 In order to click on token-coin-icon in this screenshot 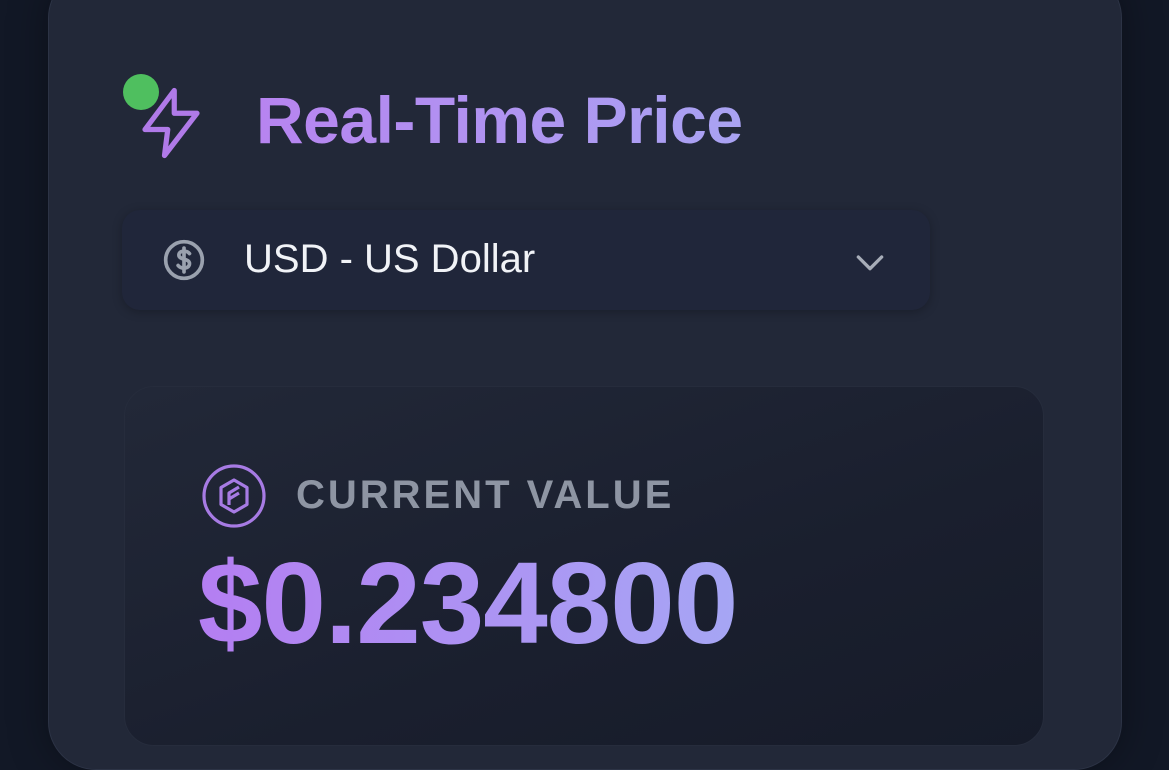, I will do `click(234, 496)`.